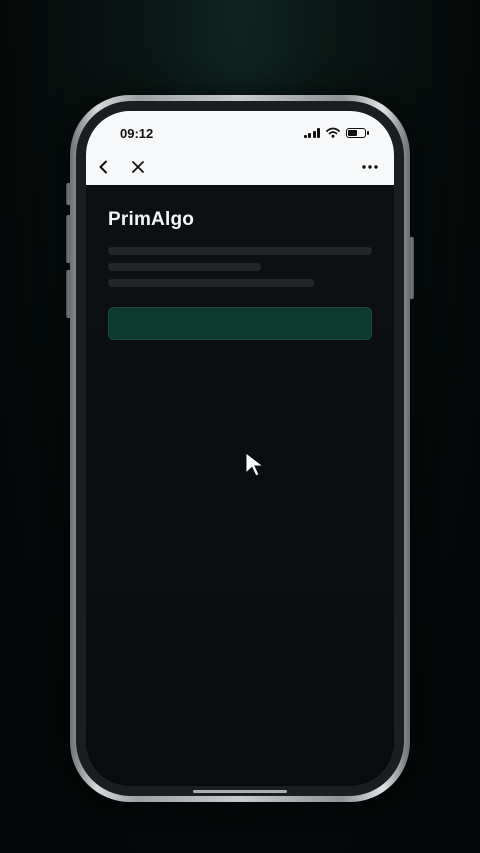 The height and width of the screenshot is (853, 480). I want to click on status-time: 09:12, so click(137, 133).